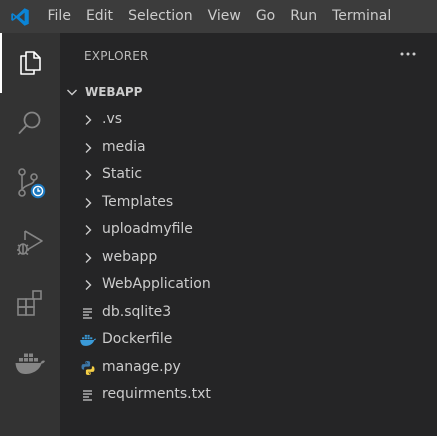 The image size is (437, 436). I want to click on tree-item-folder: uploadmyfile, so click(248, 230).